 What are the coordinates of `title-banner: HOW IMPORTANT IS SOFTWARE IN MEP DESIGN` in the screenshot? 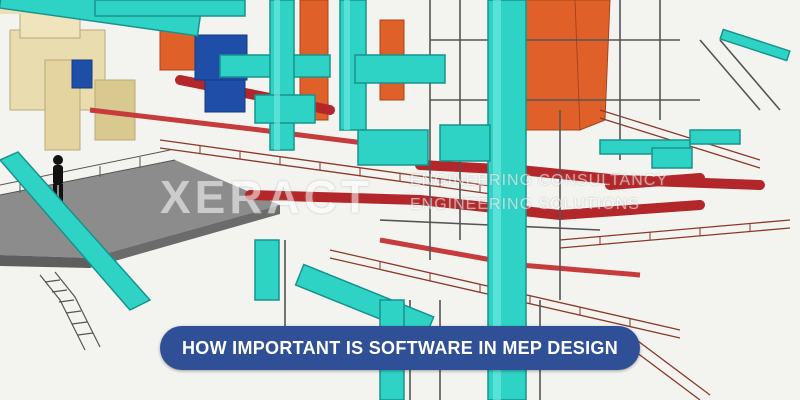 It's located at (400, 348).